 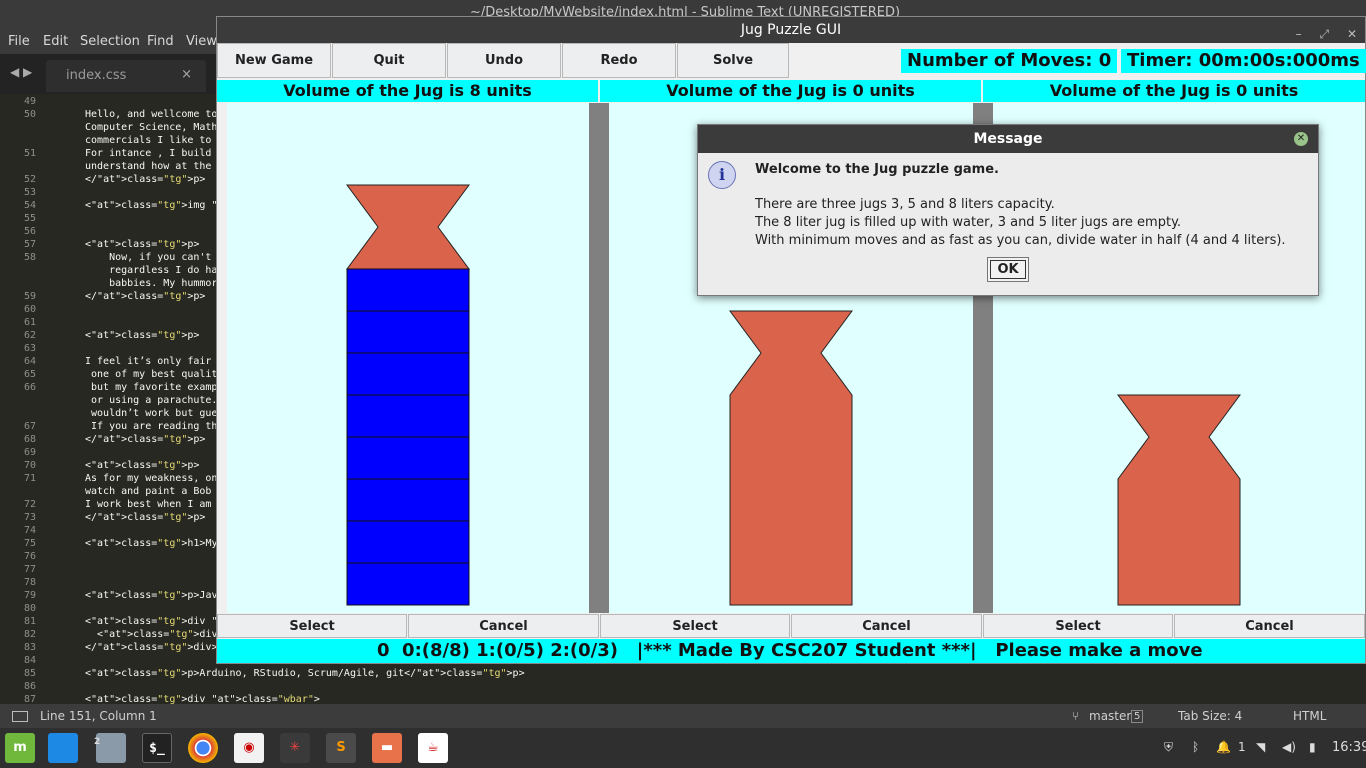 What do you see at coordinates (295, 748) in the screenshot?
I see `spider-app-icon: ✳` at bounding box center [295, 748].